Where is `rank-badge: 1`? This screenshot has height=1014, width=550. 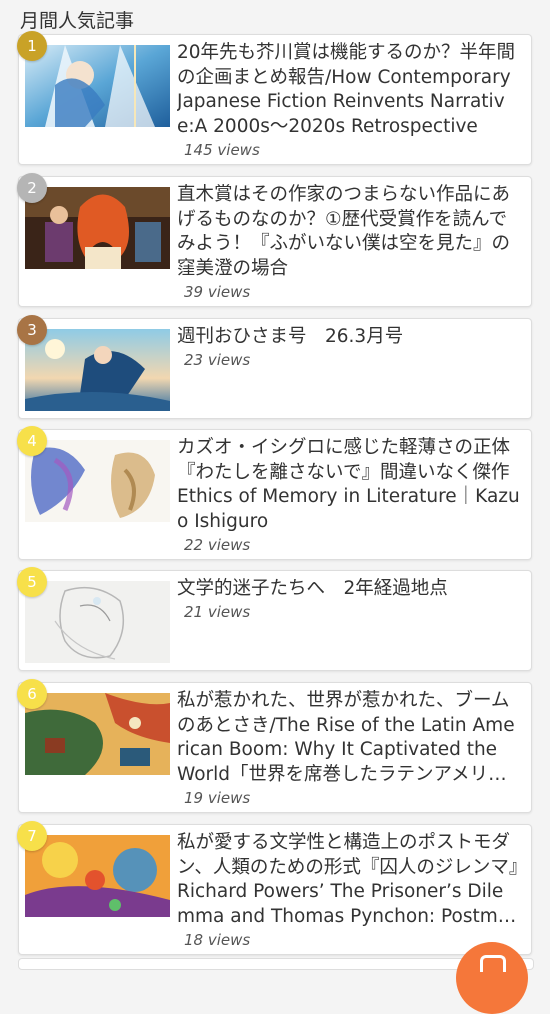
rank-badge: 1 is located at coordinates (32, 46).